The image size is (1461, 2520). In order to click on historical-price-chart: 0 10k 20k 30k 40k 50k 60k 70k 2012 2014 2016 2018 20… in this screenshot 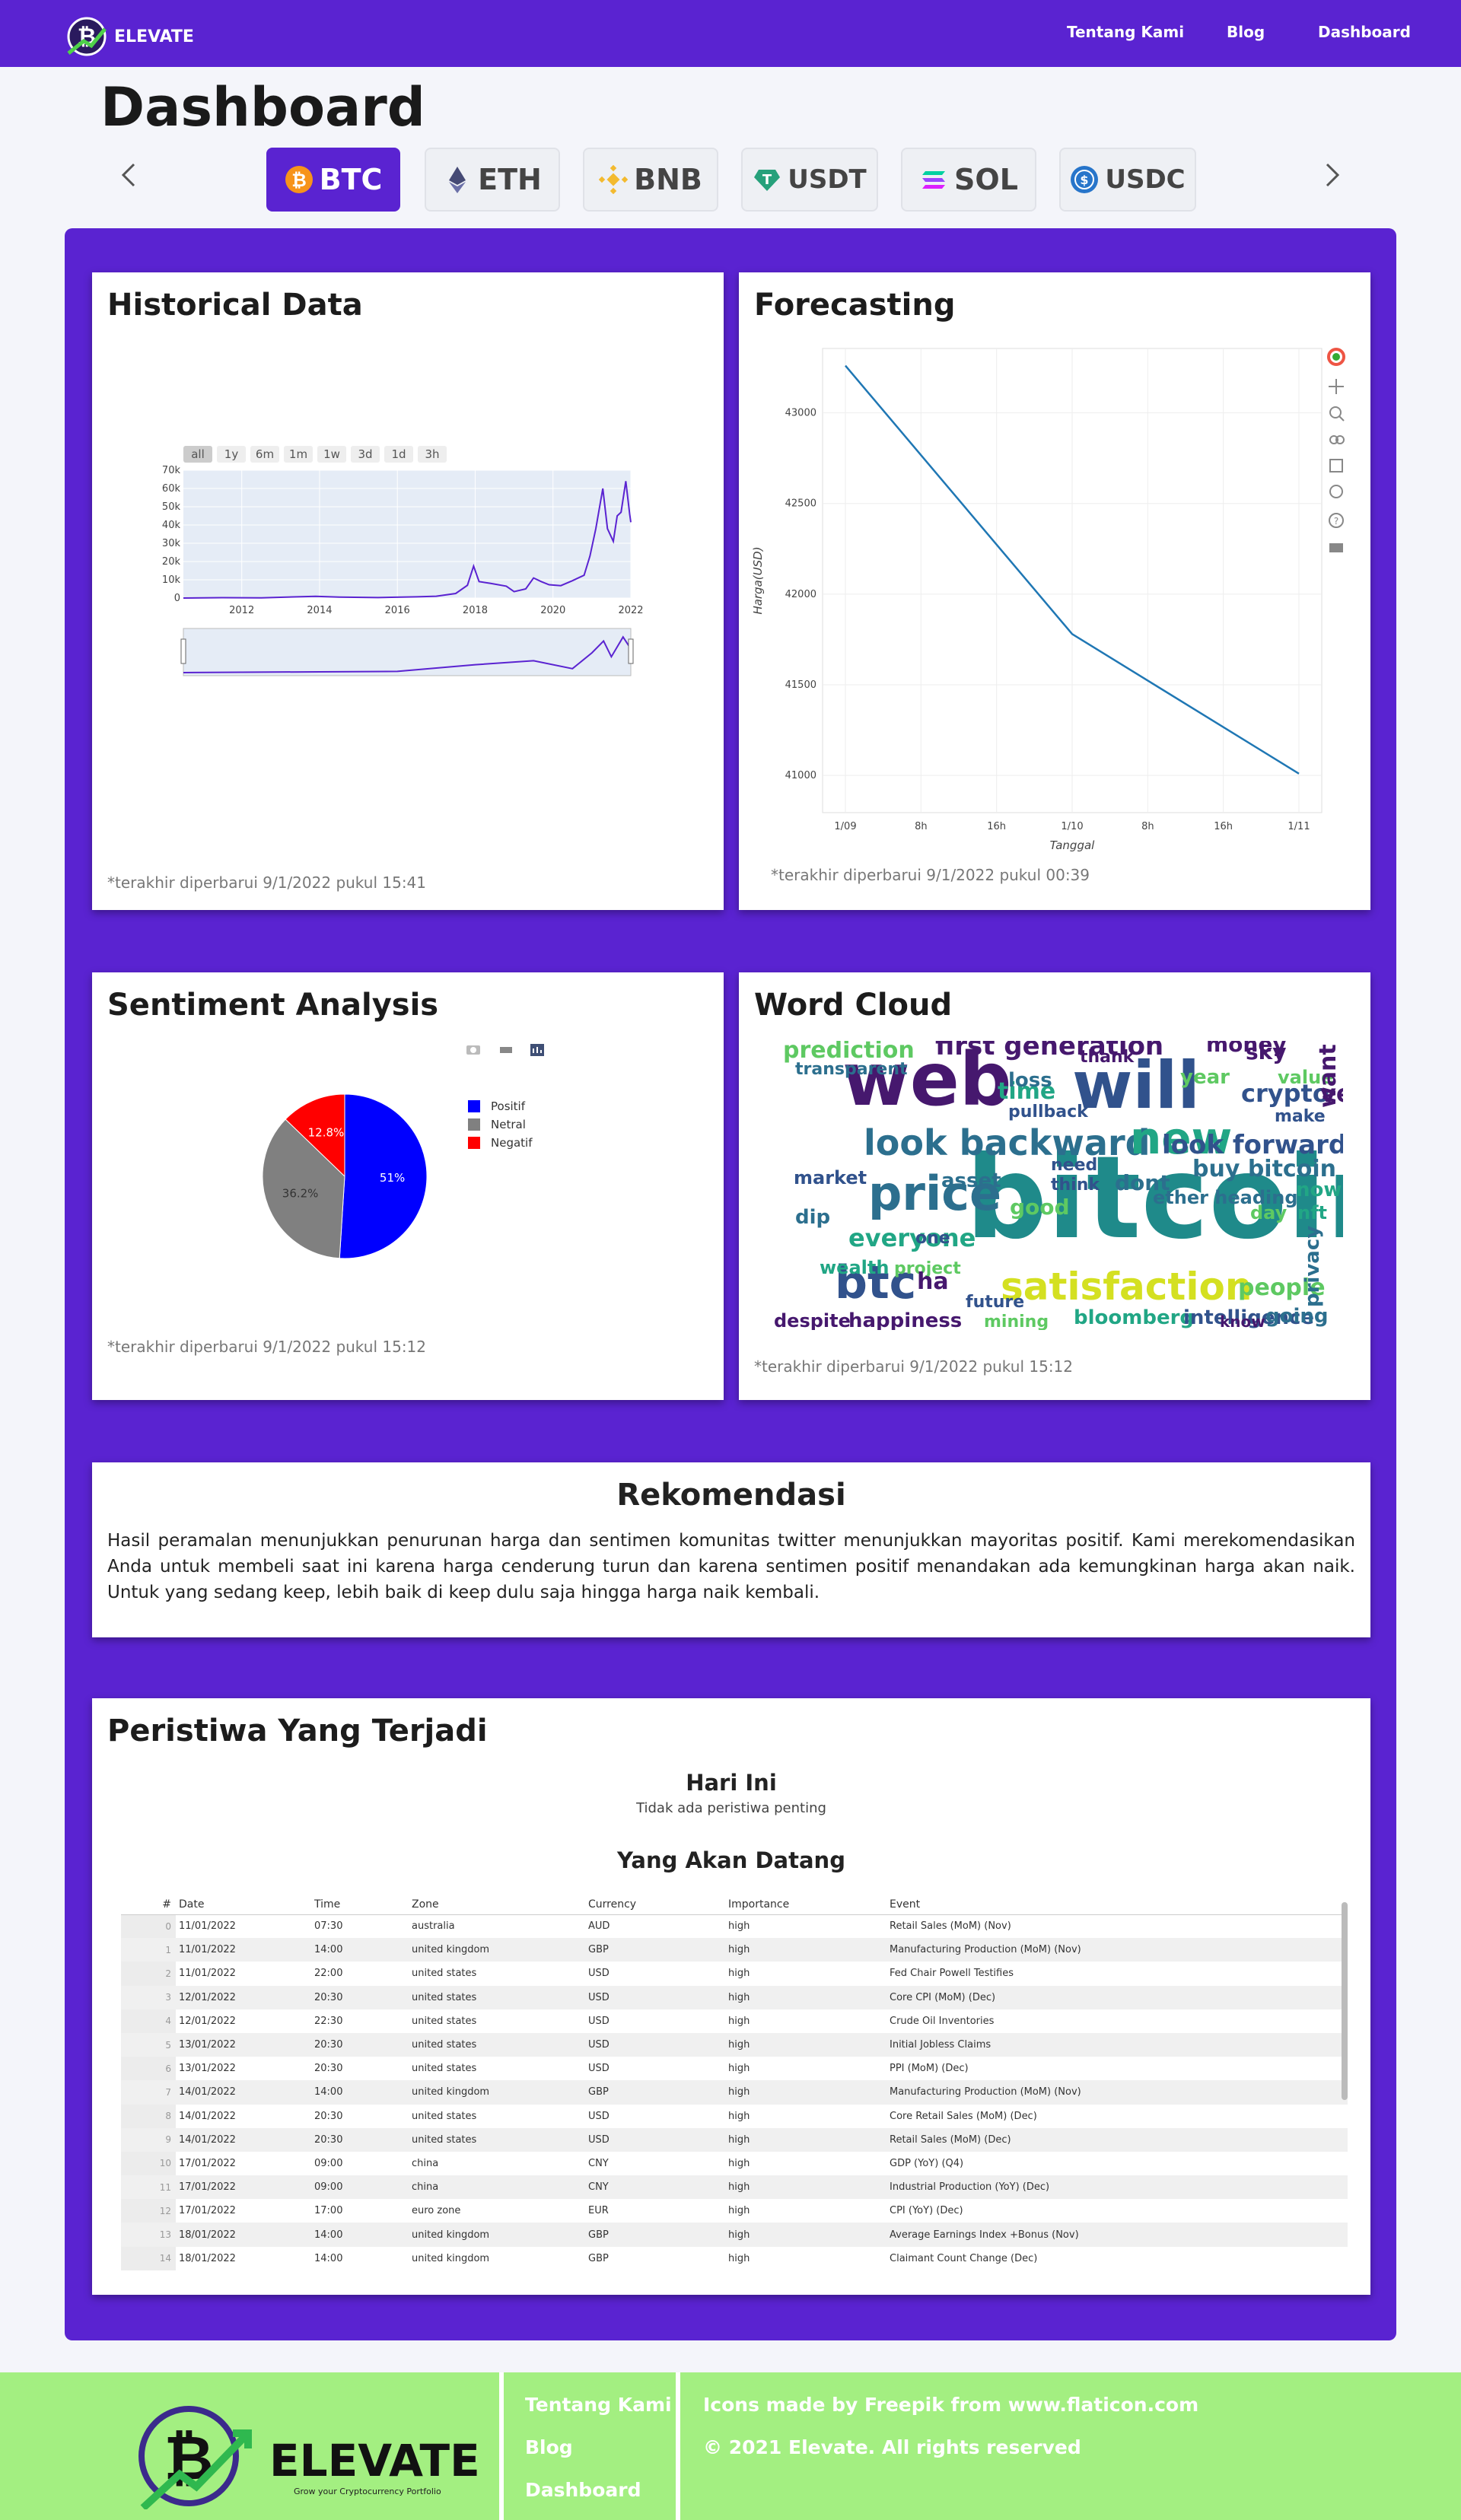, I will do `click(408, 573)`.